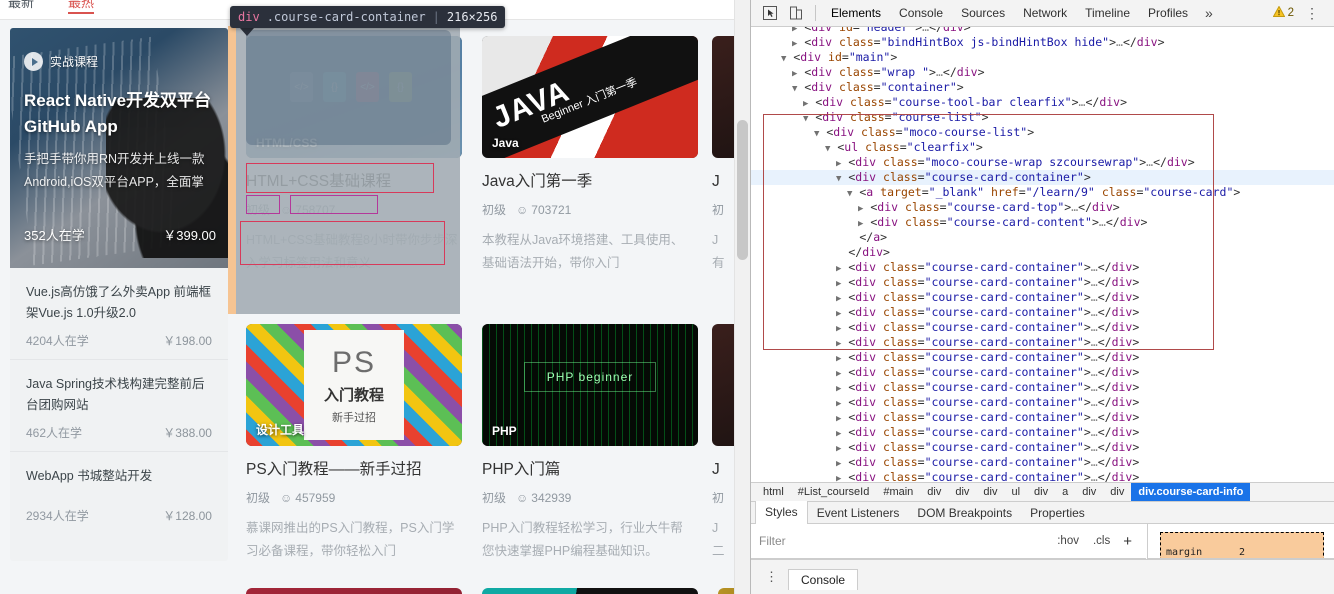 This screenshot has height=594, width=1334. Describe the element at coordinates (742, 297) in the screenshot. I see `page-scrollbar-track` at that location.